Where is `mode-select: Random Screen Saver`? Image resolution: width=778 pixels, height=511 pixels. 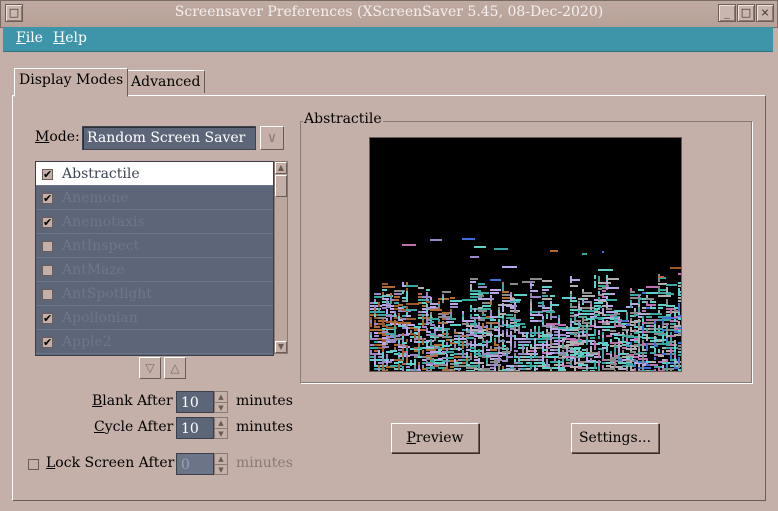
mode-select: Random Screen Saver is located at coordinates (169, 138).